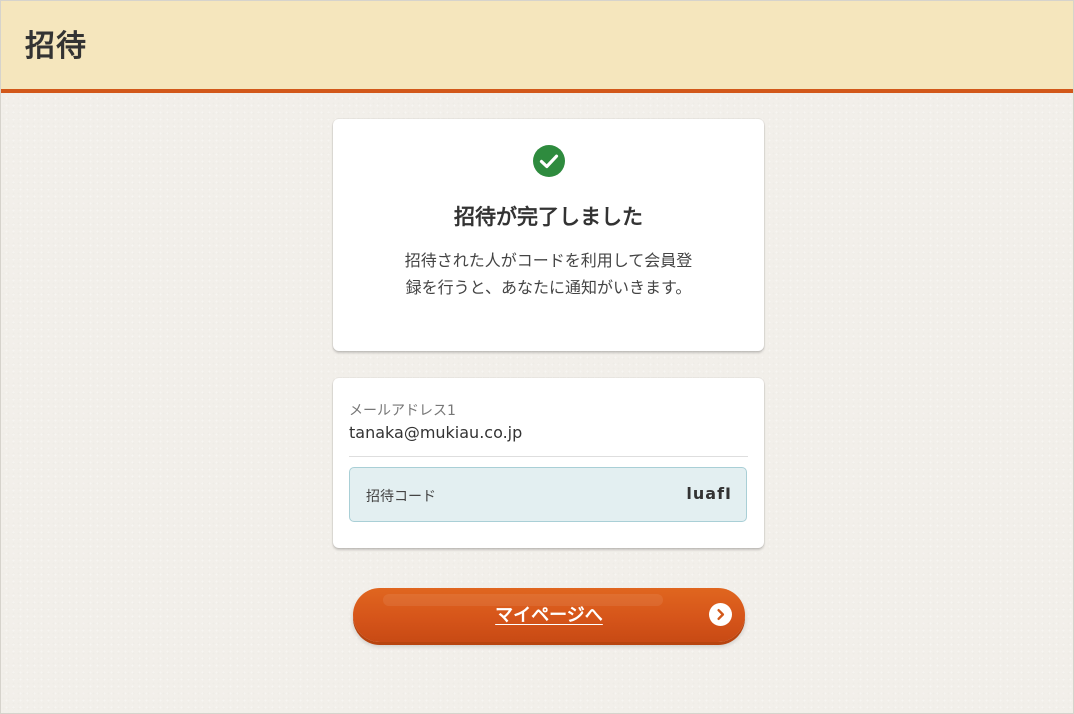  What do you see at coordinates (548, 494) in the screenshot?
I see `invite-code-box: 招待コード luafI` at bounding box center [548, 494].